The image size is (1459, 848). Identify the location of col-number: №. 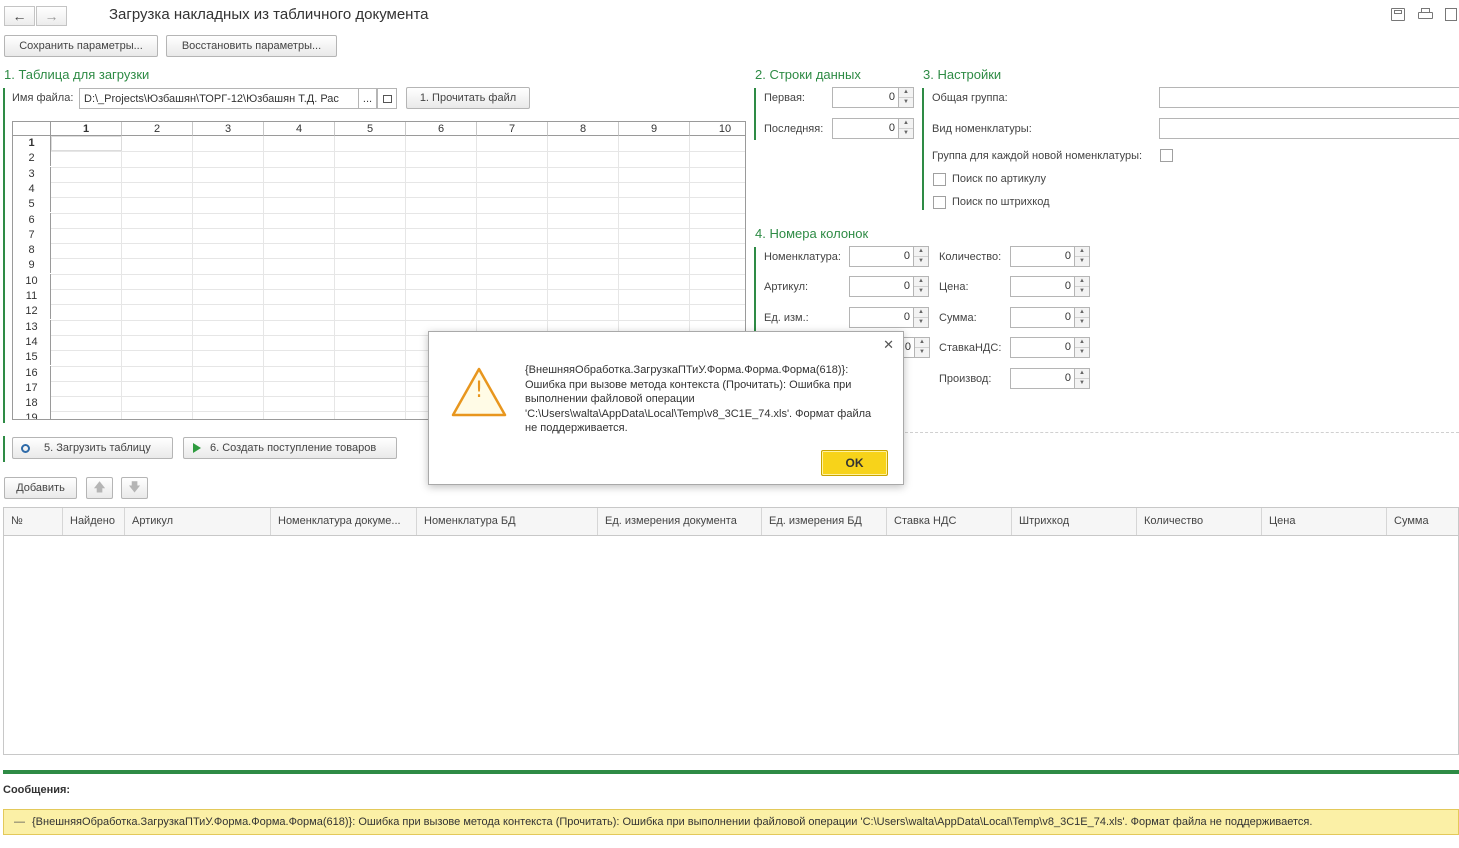
(33, 521).